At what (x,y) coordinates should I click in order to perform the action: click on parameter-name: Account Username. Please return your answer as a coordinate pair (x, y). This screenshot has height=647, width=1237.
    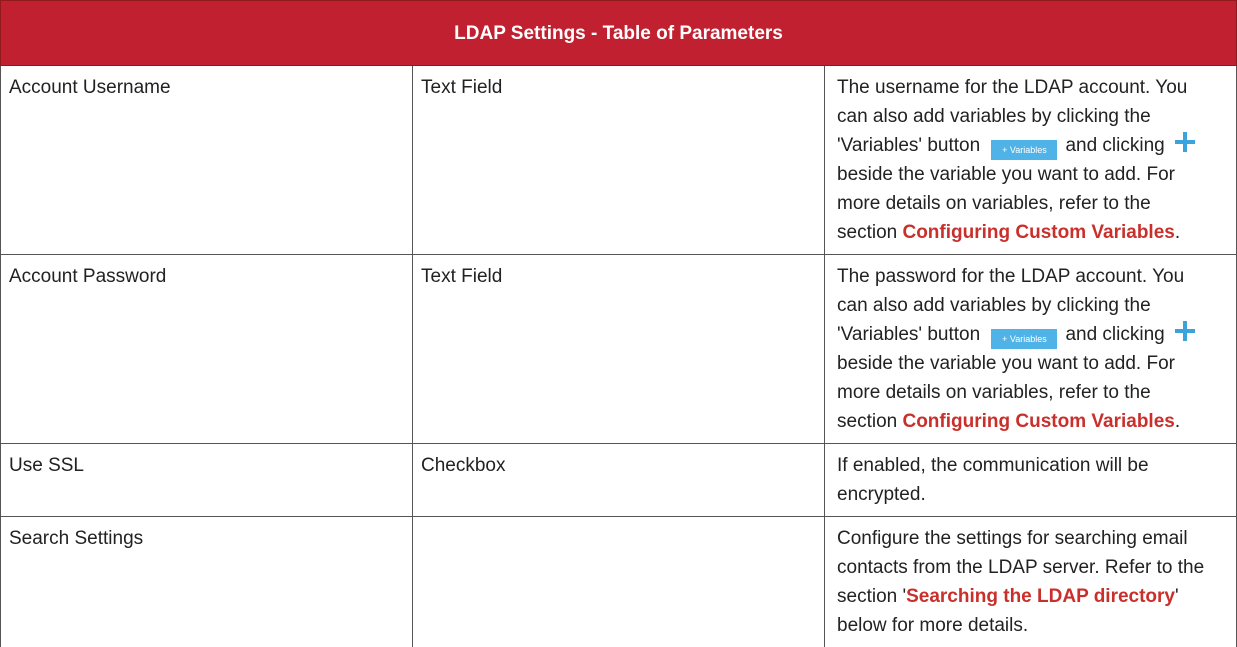
    Looking at the image, I should click on (207, 160).